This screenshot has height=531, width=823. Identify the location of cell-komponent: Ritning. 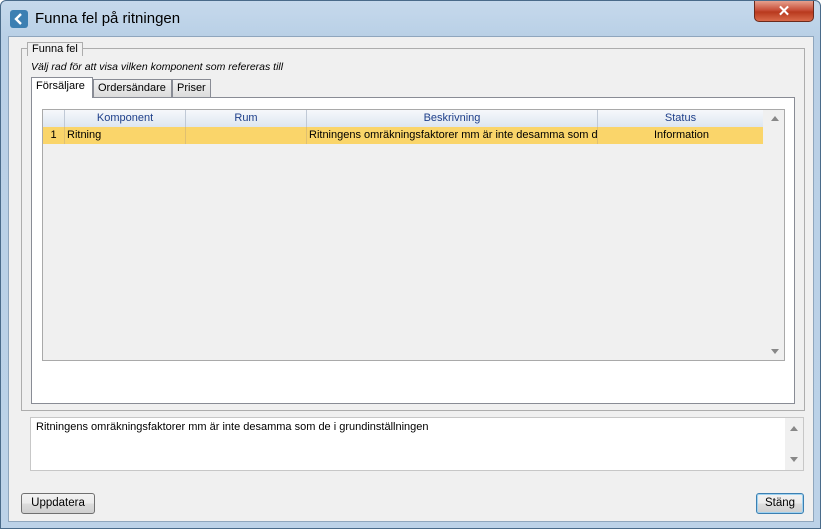
(125, 135).